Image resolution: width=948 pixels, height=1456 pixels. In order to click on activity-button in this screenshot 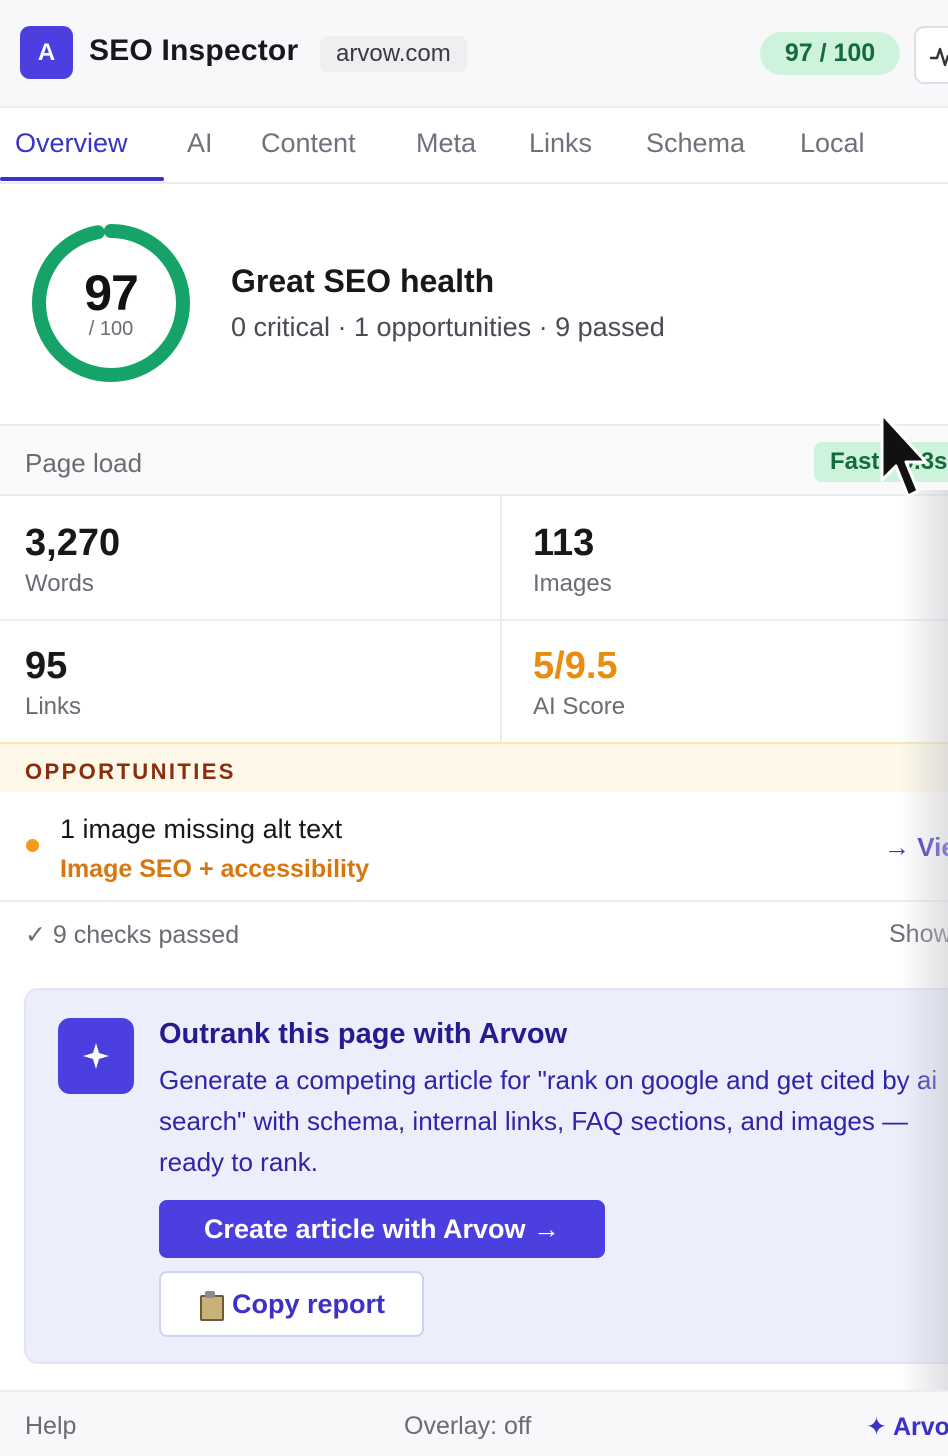, I will do `click(931, 55)`.